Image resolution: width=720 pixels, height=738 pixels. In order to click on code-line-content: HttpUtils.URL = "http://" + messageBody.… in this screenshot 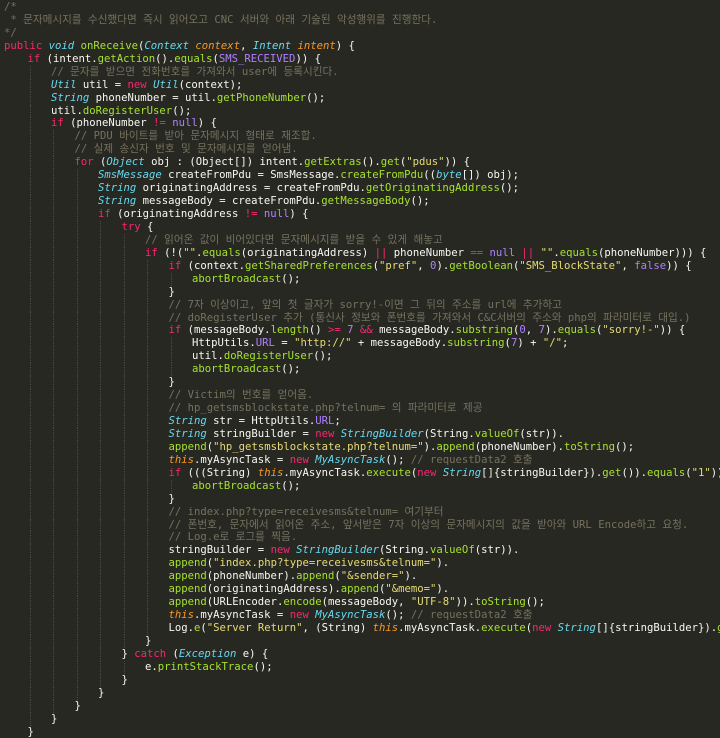, I will do `click(380, 343)`.